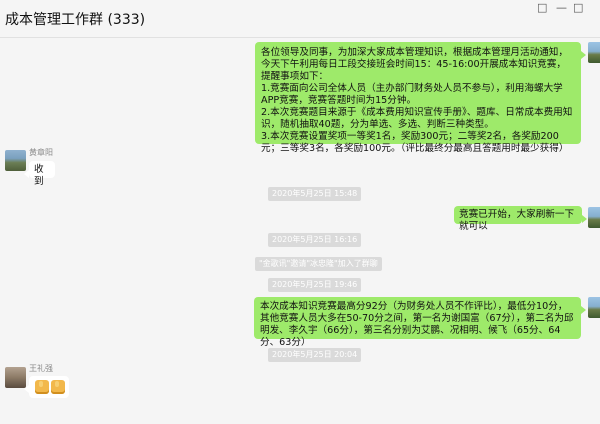 The image size is (600, 424). I want to click on system-message: "金歌讯"邀请"冰忠隆"加入了群聊, so click(318, 264).